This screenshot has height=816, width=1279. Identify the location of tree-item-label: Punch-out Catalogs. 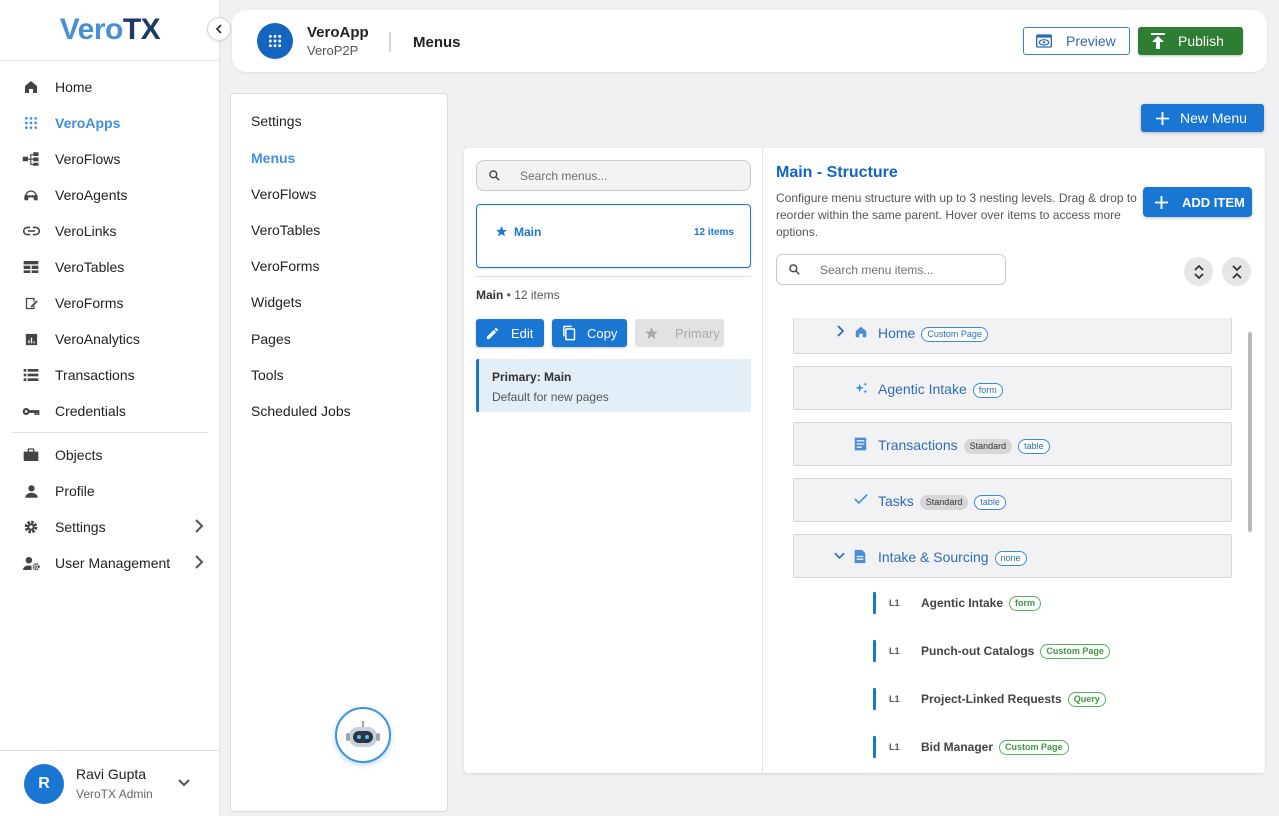
(978, 651).